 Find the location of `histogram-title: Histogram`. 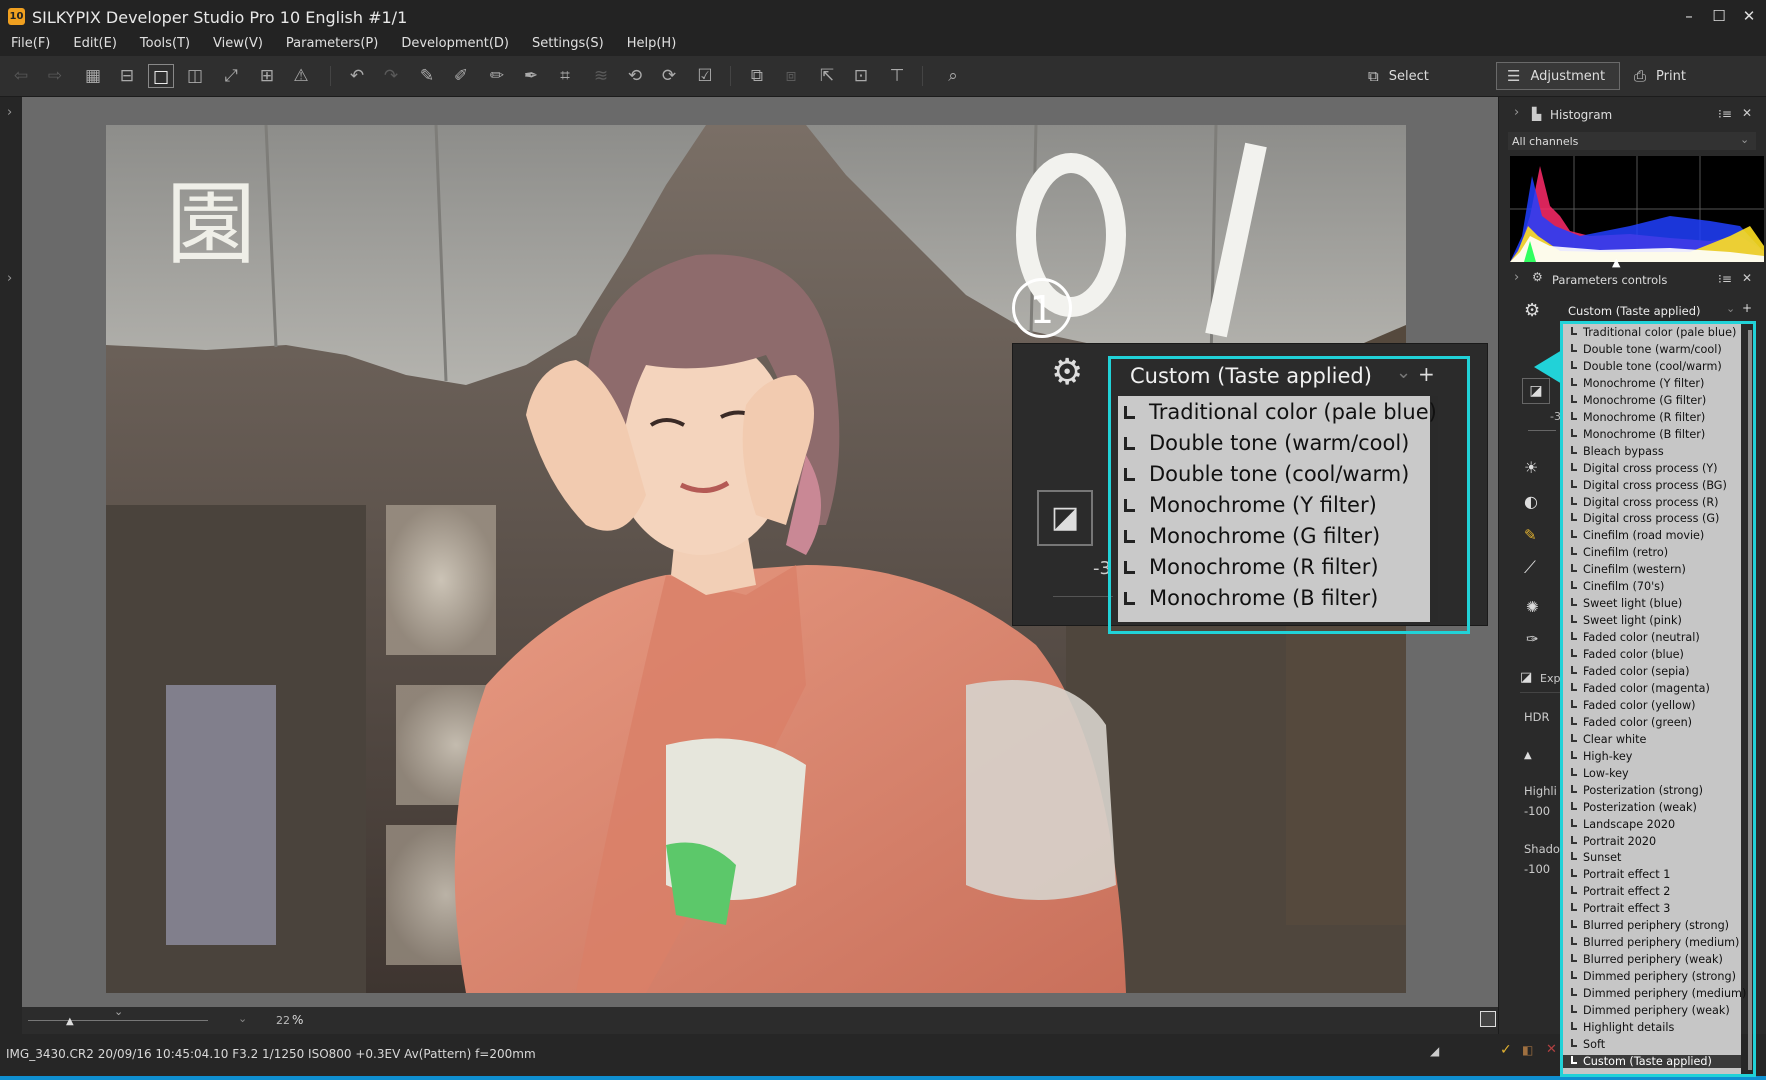

histogram-title: Histogram is located at coordinates (1581, 115).